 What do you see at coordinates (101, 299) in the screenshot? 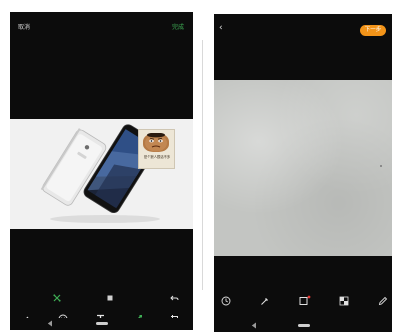
I see `left-secondary-toolbar` at bounding box center [101, 299].